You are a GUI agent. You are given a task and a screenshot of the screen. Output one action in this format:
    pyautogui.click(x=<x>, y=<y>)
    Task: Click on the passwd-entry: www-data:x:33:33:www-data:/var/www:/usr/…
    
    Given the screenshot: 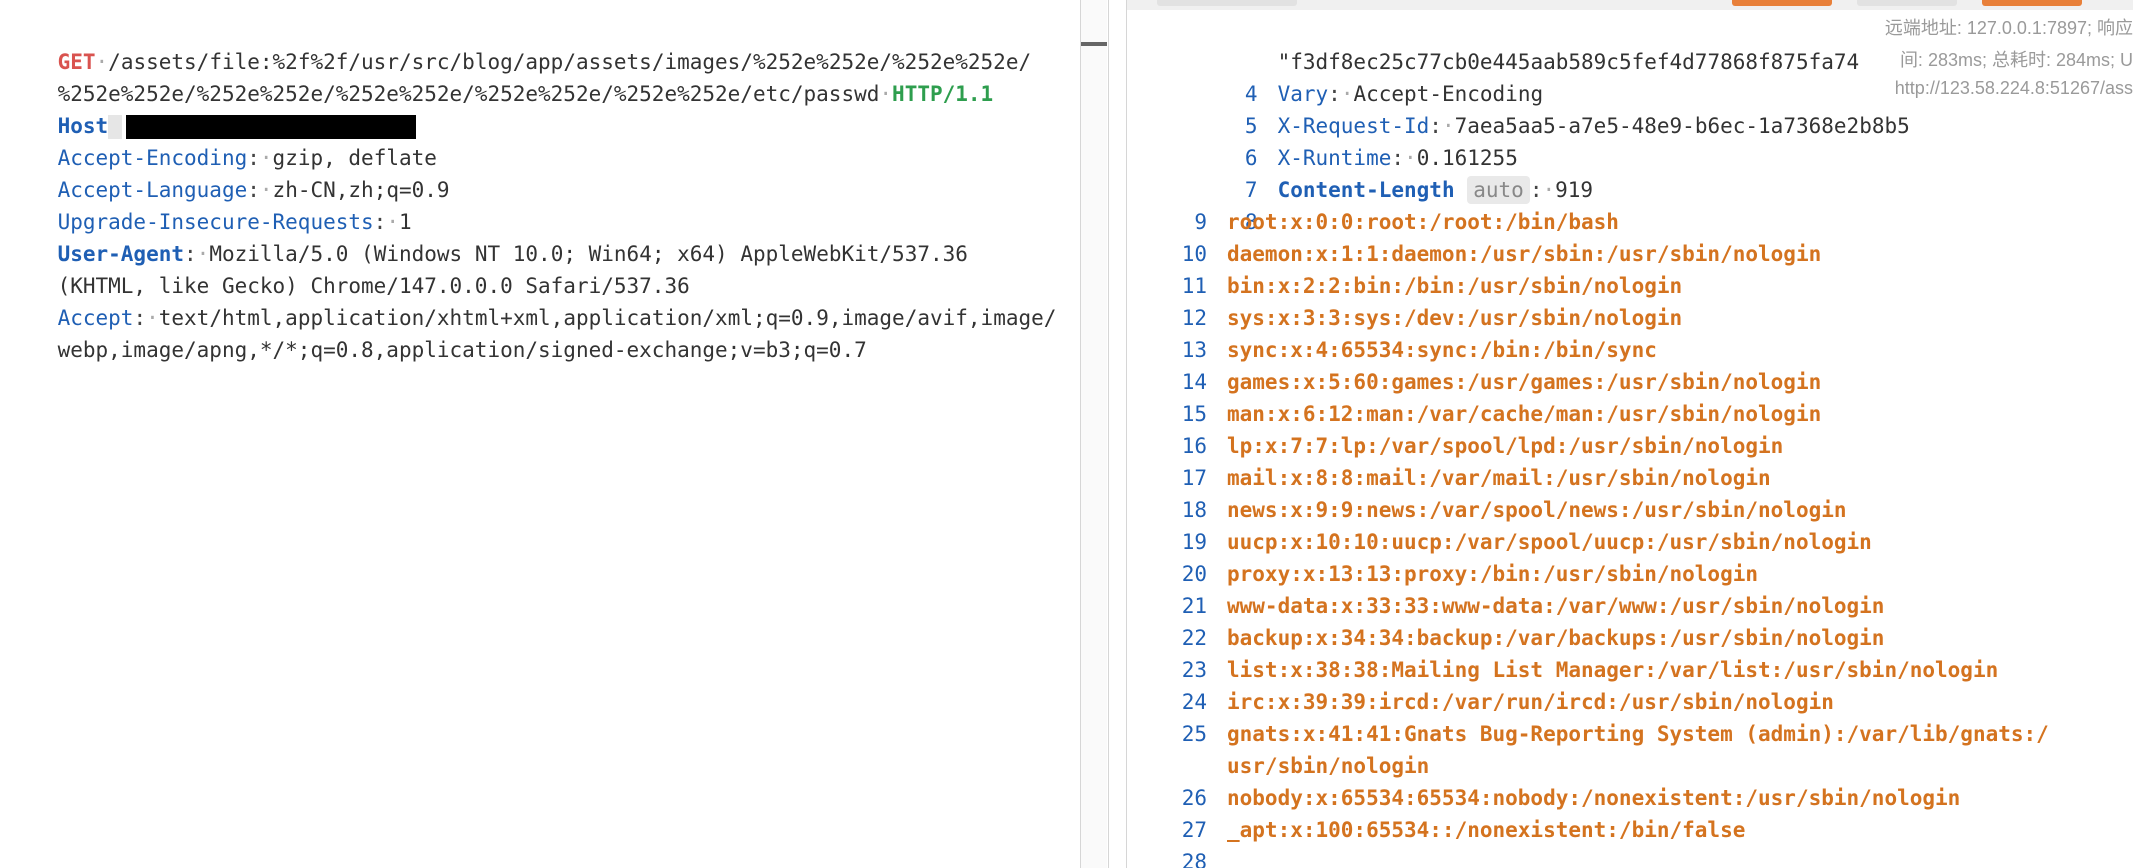 What is the action you would take?
    pyautogui.click(x=1556, y=606)
    